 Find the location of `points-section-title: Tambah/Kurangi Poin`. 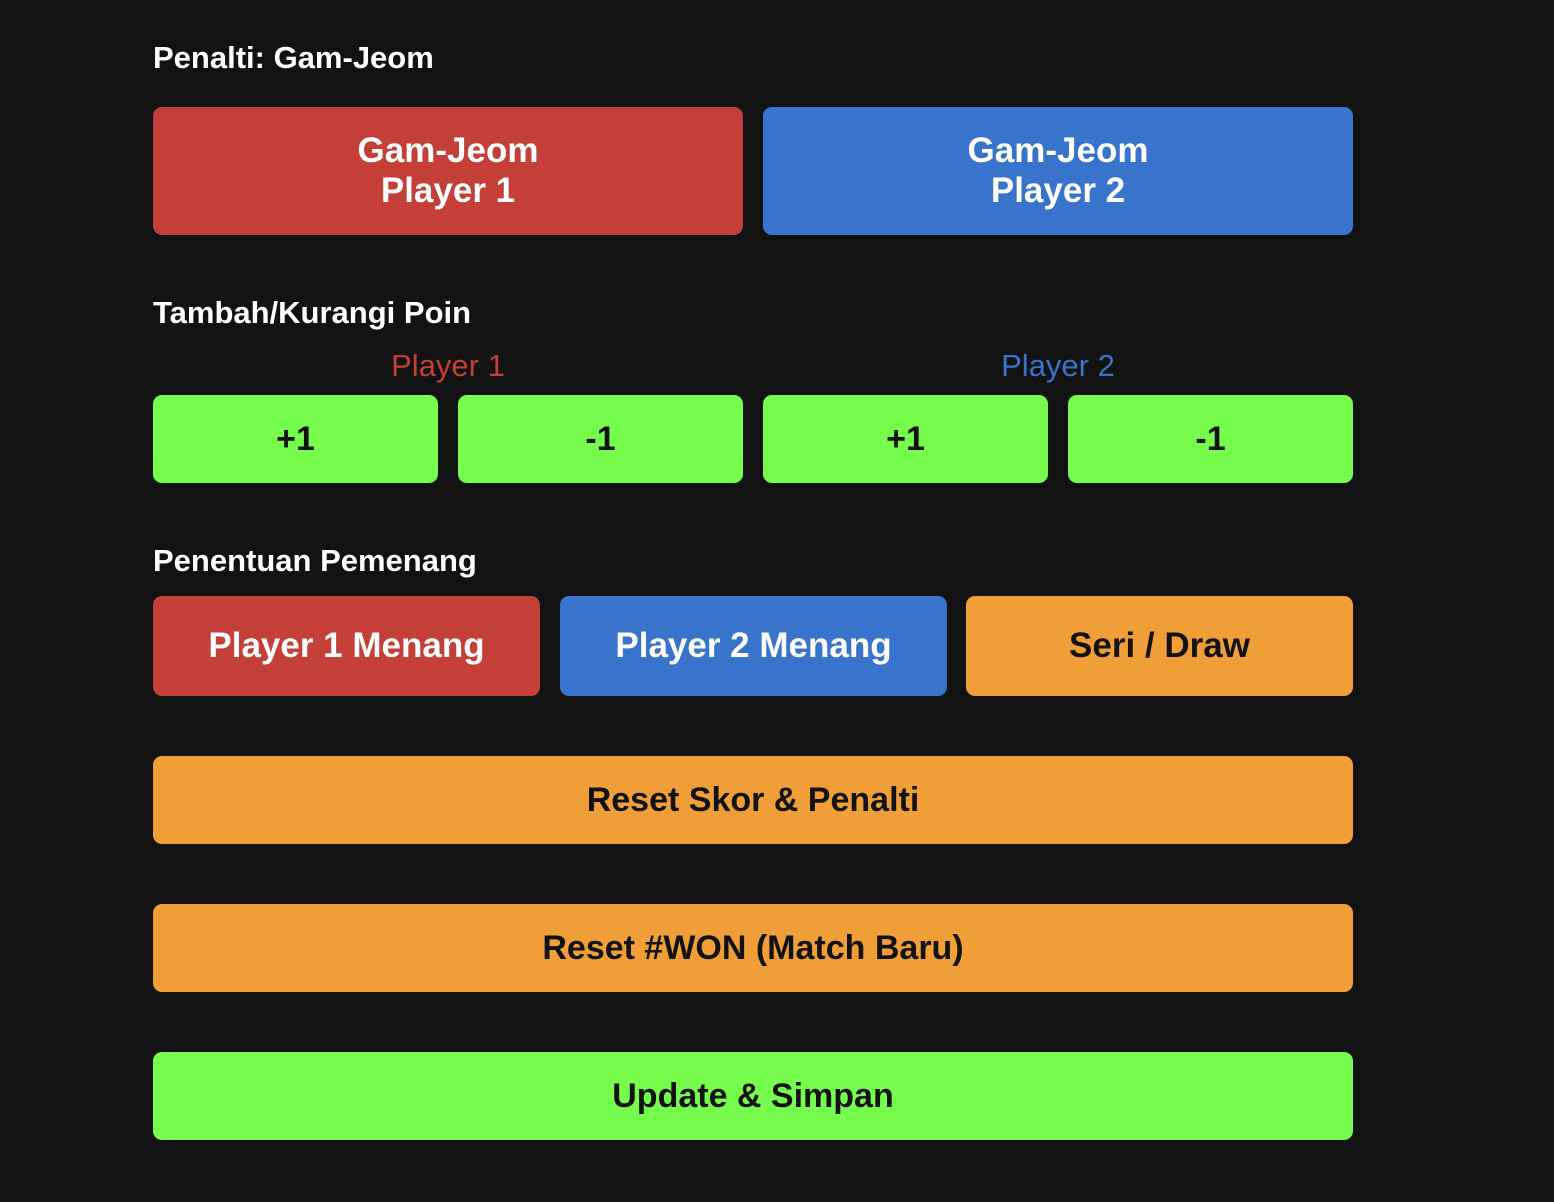

points-section-title: Tambah/Kurangi Poin is located at coordinates (312, 312).